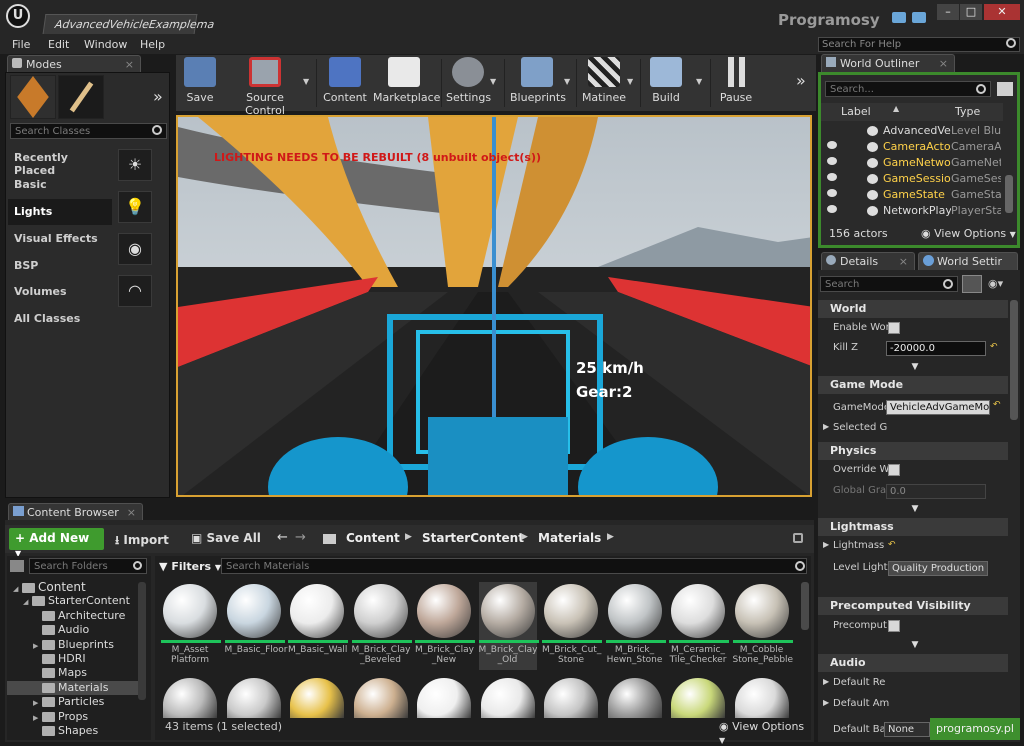 The image size is (1024, 746). I want to click on category-volumes: Volumes, so click(60, 292).